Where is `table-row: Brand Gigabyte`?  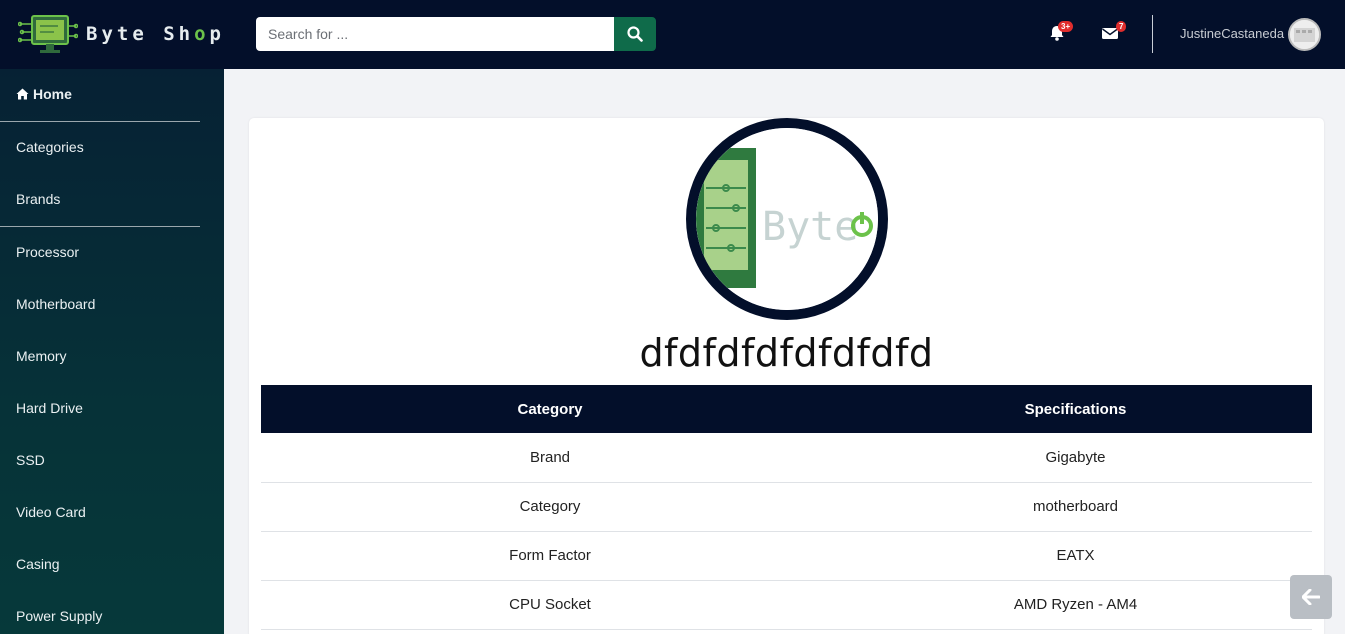 table-row: Brand Gigabyte is located at coordinates (786, 458).